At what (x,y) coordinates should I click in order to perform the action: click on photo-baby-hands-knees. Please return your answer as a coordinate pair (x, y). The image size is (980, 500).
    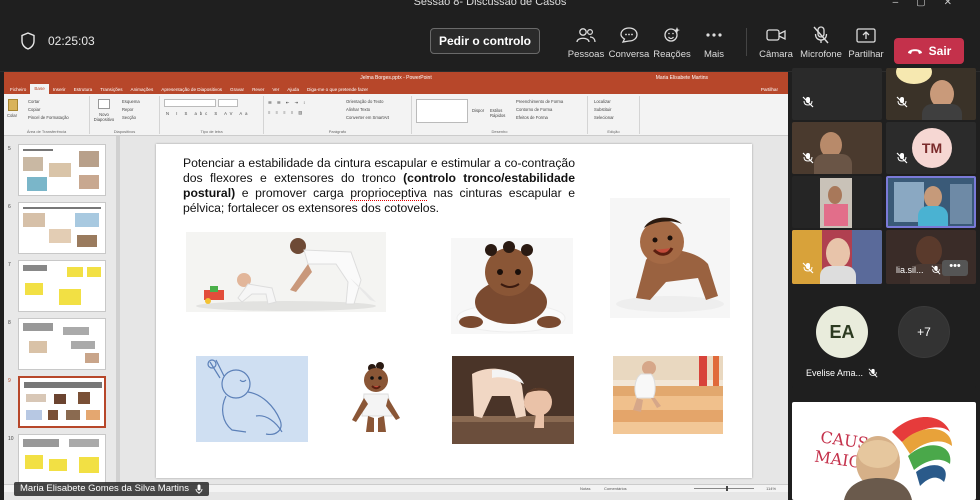
    Looking at the image, I should click on (670, 258).